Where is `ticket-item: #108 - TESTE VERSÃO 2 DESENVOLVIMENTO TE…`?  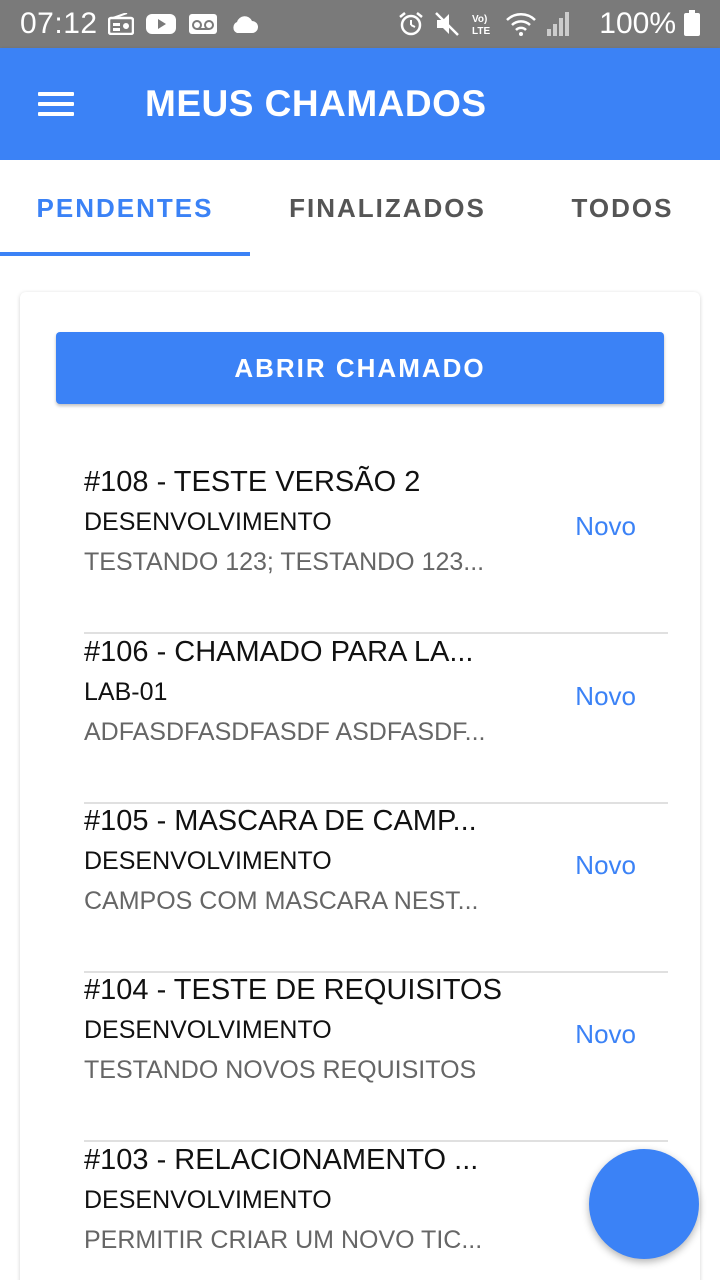 ticket-item: #108 - TESTE VERSÃO 2 DESENVOLVIMENTO TE… is located at coordinates (376, 549).